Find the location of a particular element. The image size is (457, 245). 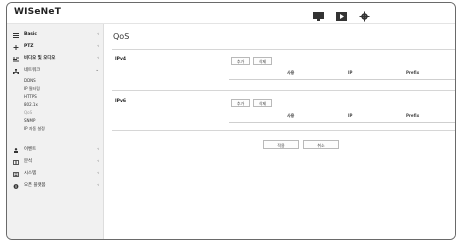

ipv4-col-prefix: Prefix is located at coordinates (413, 72).